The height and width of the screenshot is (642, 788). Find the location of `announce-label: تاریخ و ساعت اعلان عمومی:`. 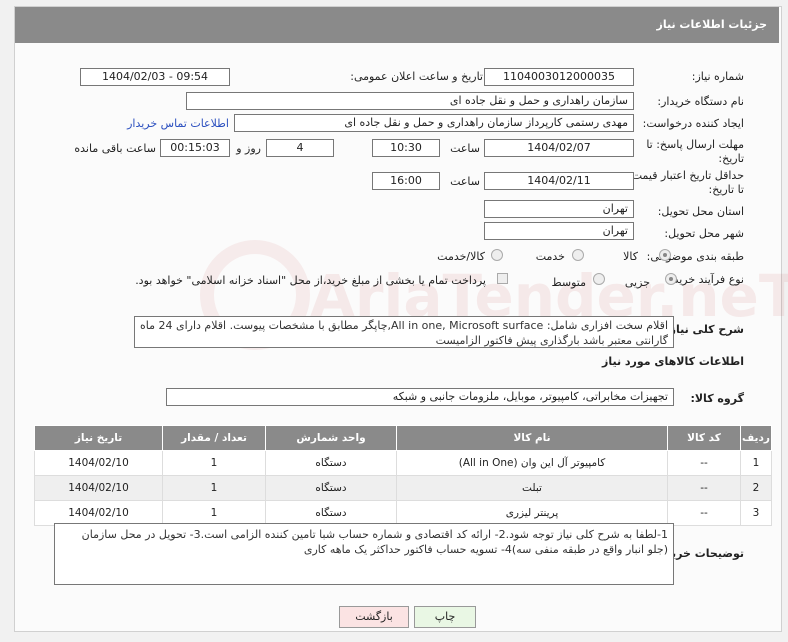

announce-label: تاریخ و ساعت اعلان عمومی: is located at coordinates (416, 76).